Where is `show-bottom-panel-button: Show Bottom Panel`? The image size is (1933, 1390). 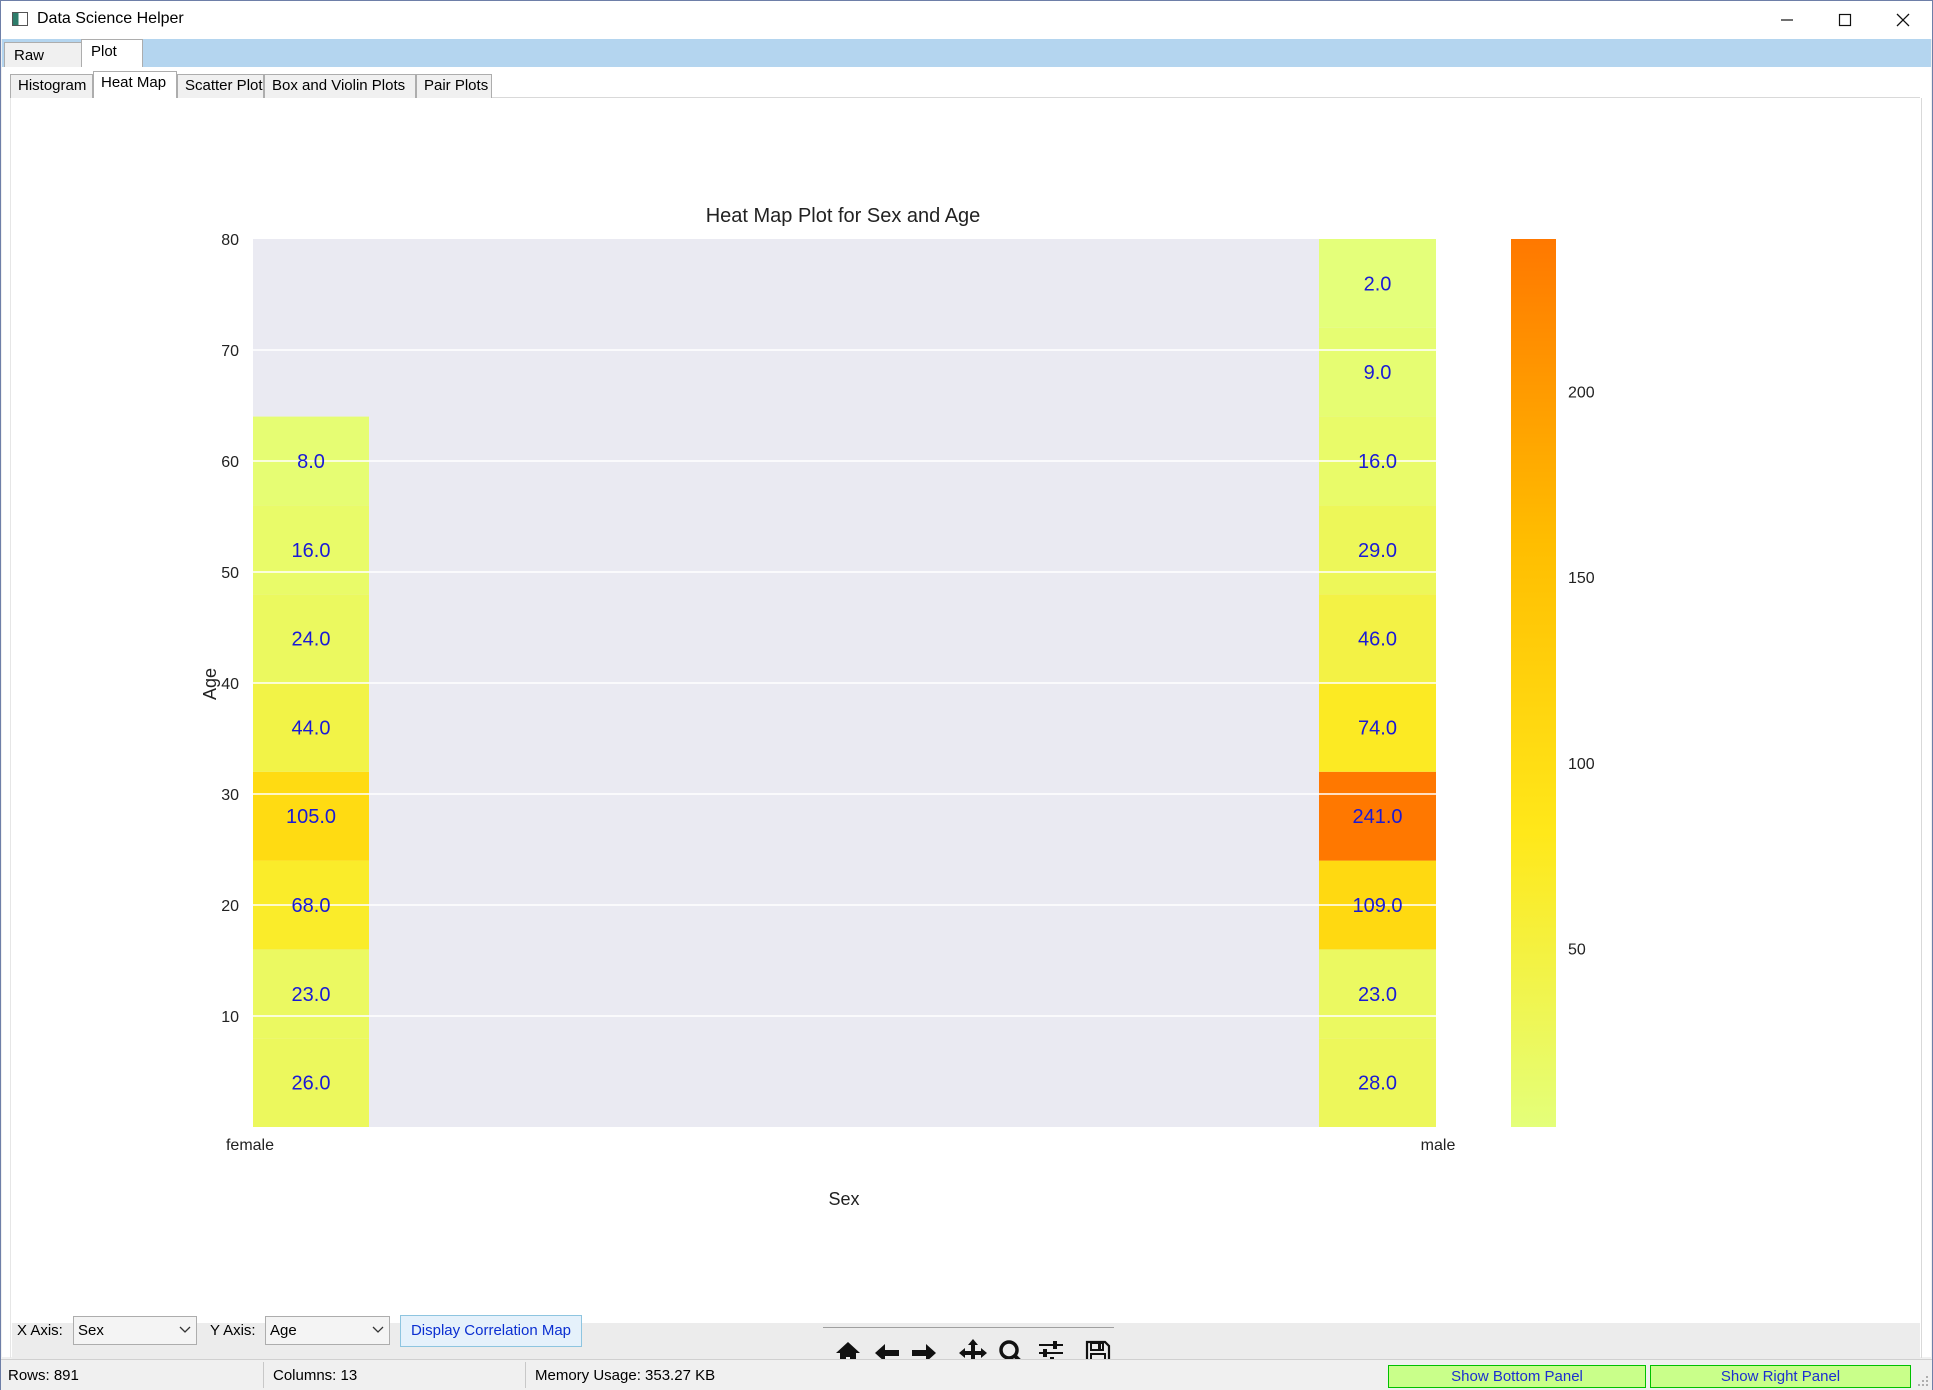
show-bottom-panel-button: Show Bottom Panel is located at coordinates (1517, 1376).